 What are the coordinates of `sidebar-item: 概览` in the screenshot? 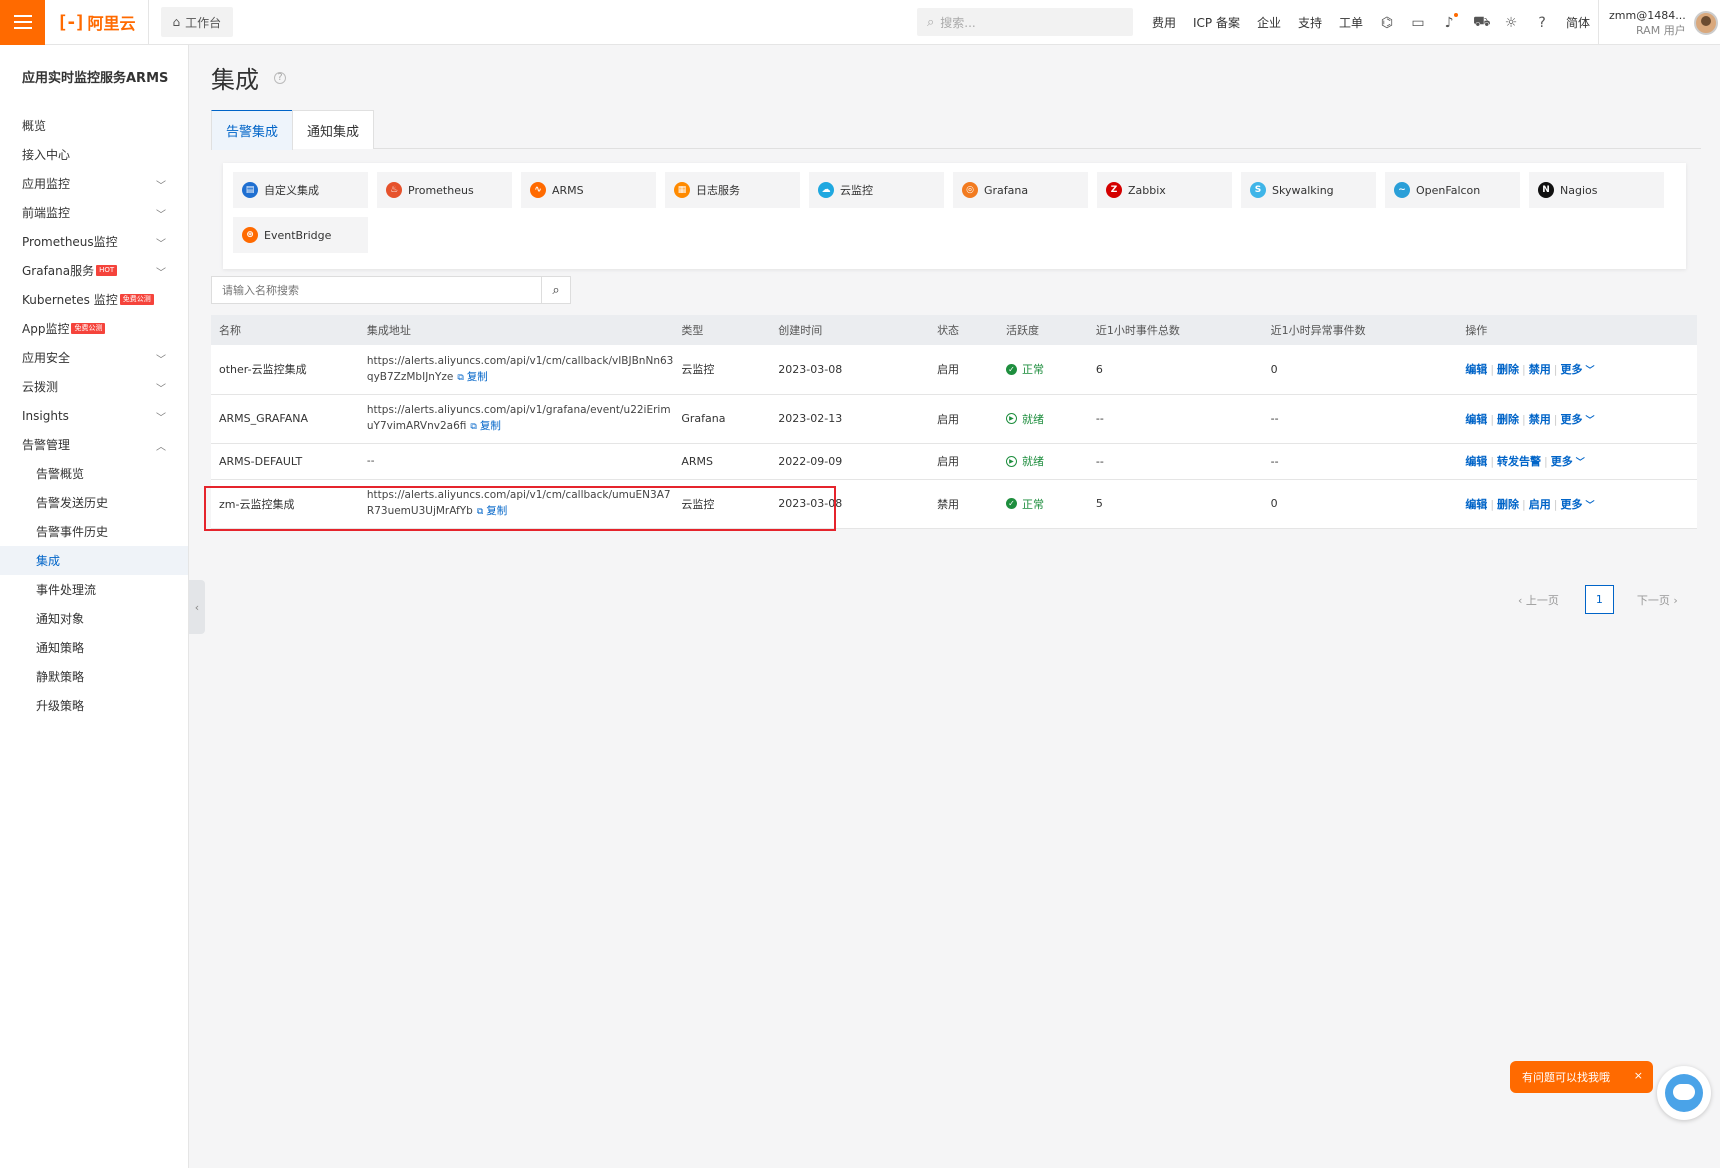 It's located at (94, 125).